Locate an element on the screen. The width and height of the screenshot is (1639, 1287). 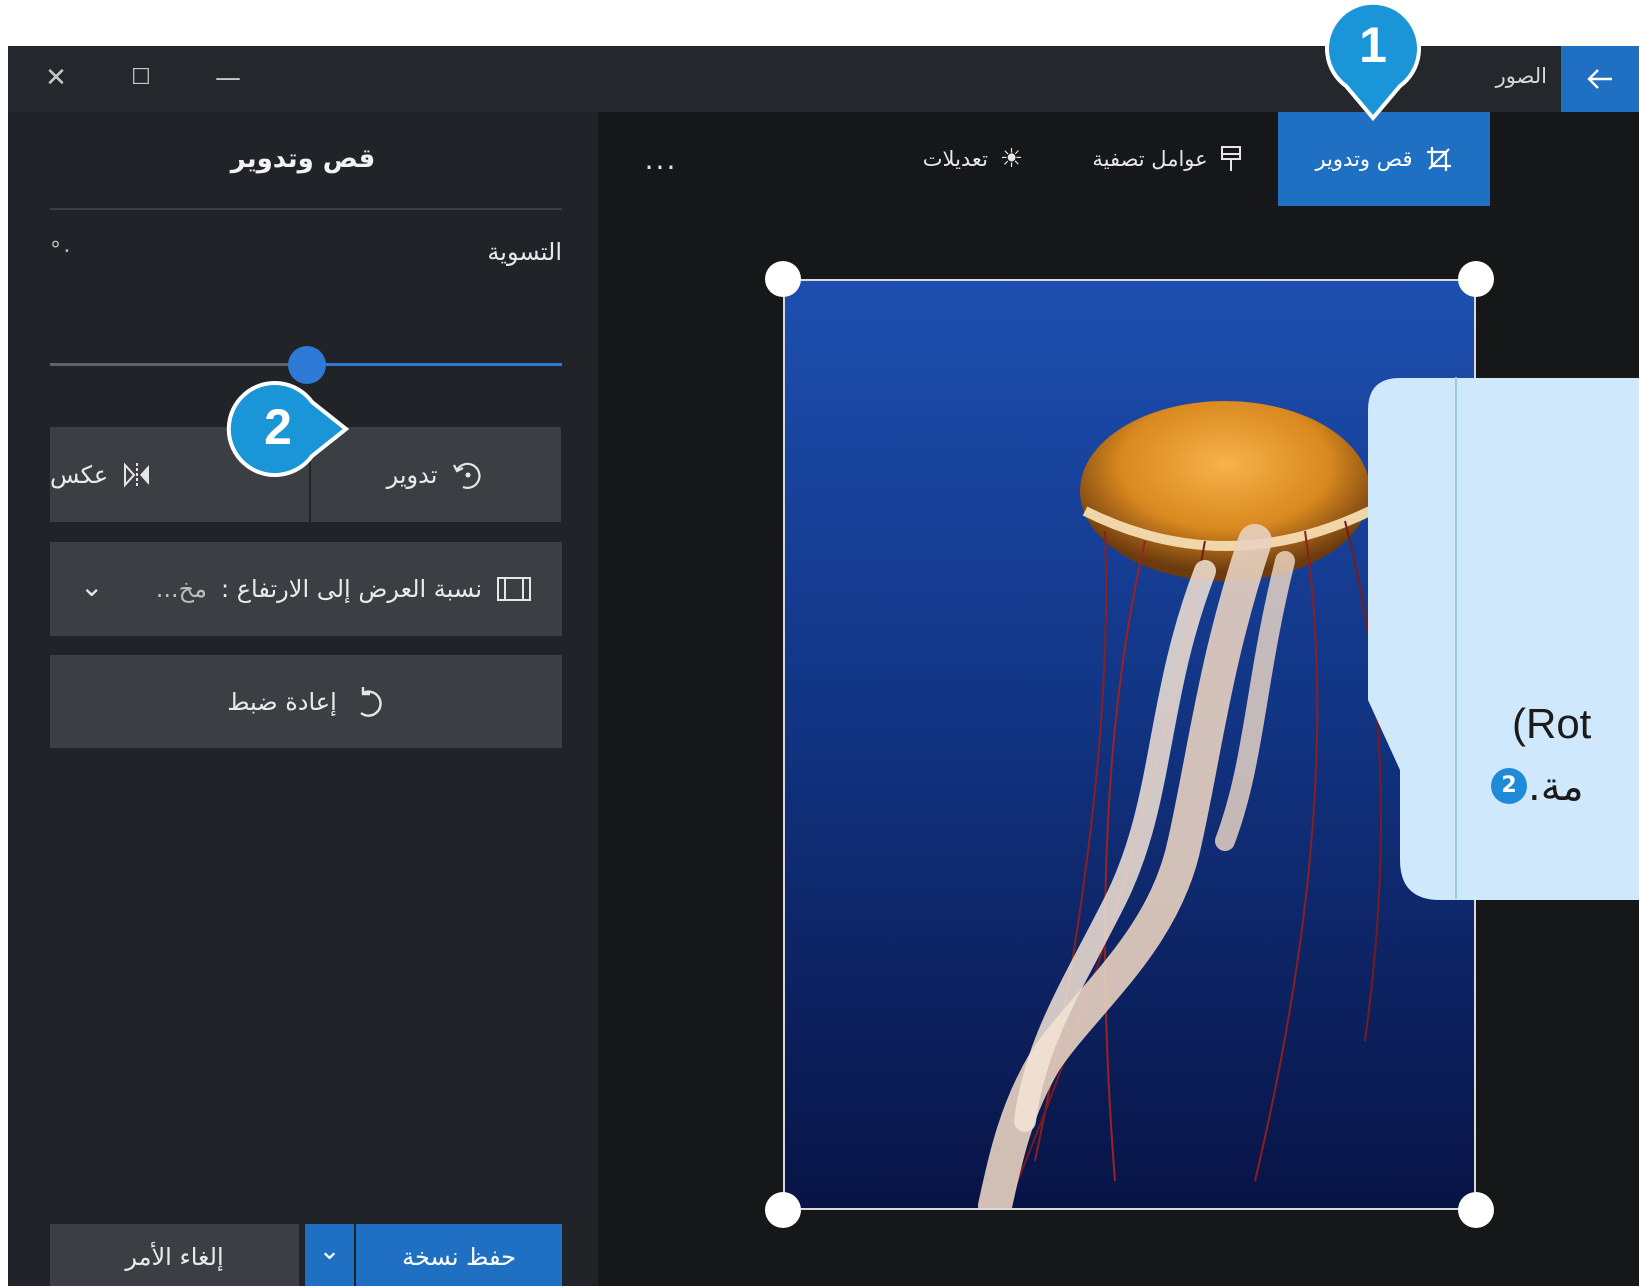
crop-handle-top-right is located at coordinates (1476, 279).